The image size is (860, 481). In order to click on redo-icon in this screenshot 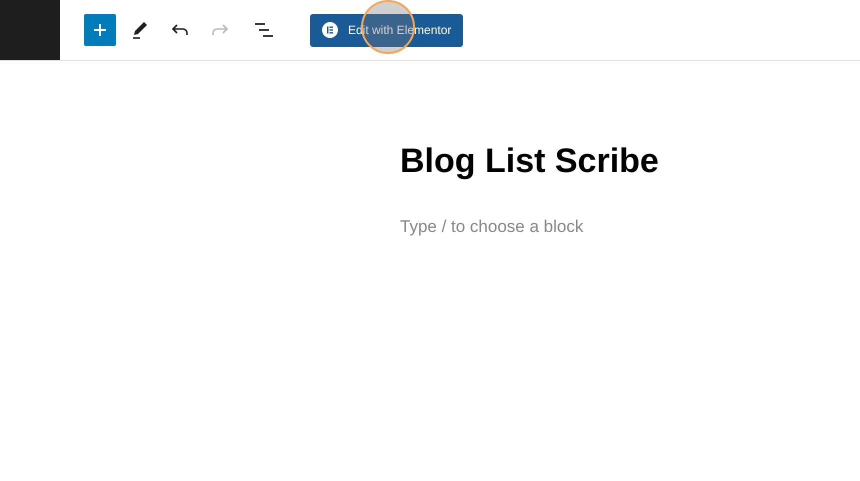, I will do `click(220, 30)`.